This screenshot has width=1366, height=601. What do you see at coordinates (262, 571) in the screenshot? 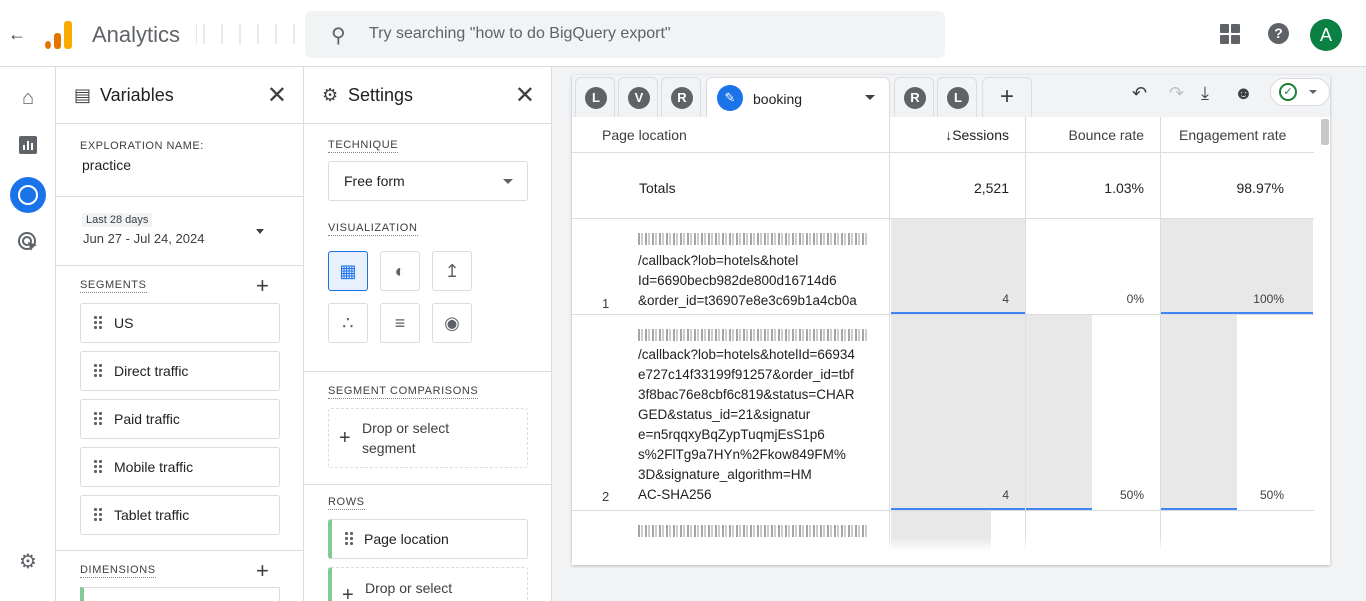
I see `add-dimension-icon: +` at bounding box center [262, 571].